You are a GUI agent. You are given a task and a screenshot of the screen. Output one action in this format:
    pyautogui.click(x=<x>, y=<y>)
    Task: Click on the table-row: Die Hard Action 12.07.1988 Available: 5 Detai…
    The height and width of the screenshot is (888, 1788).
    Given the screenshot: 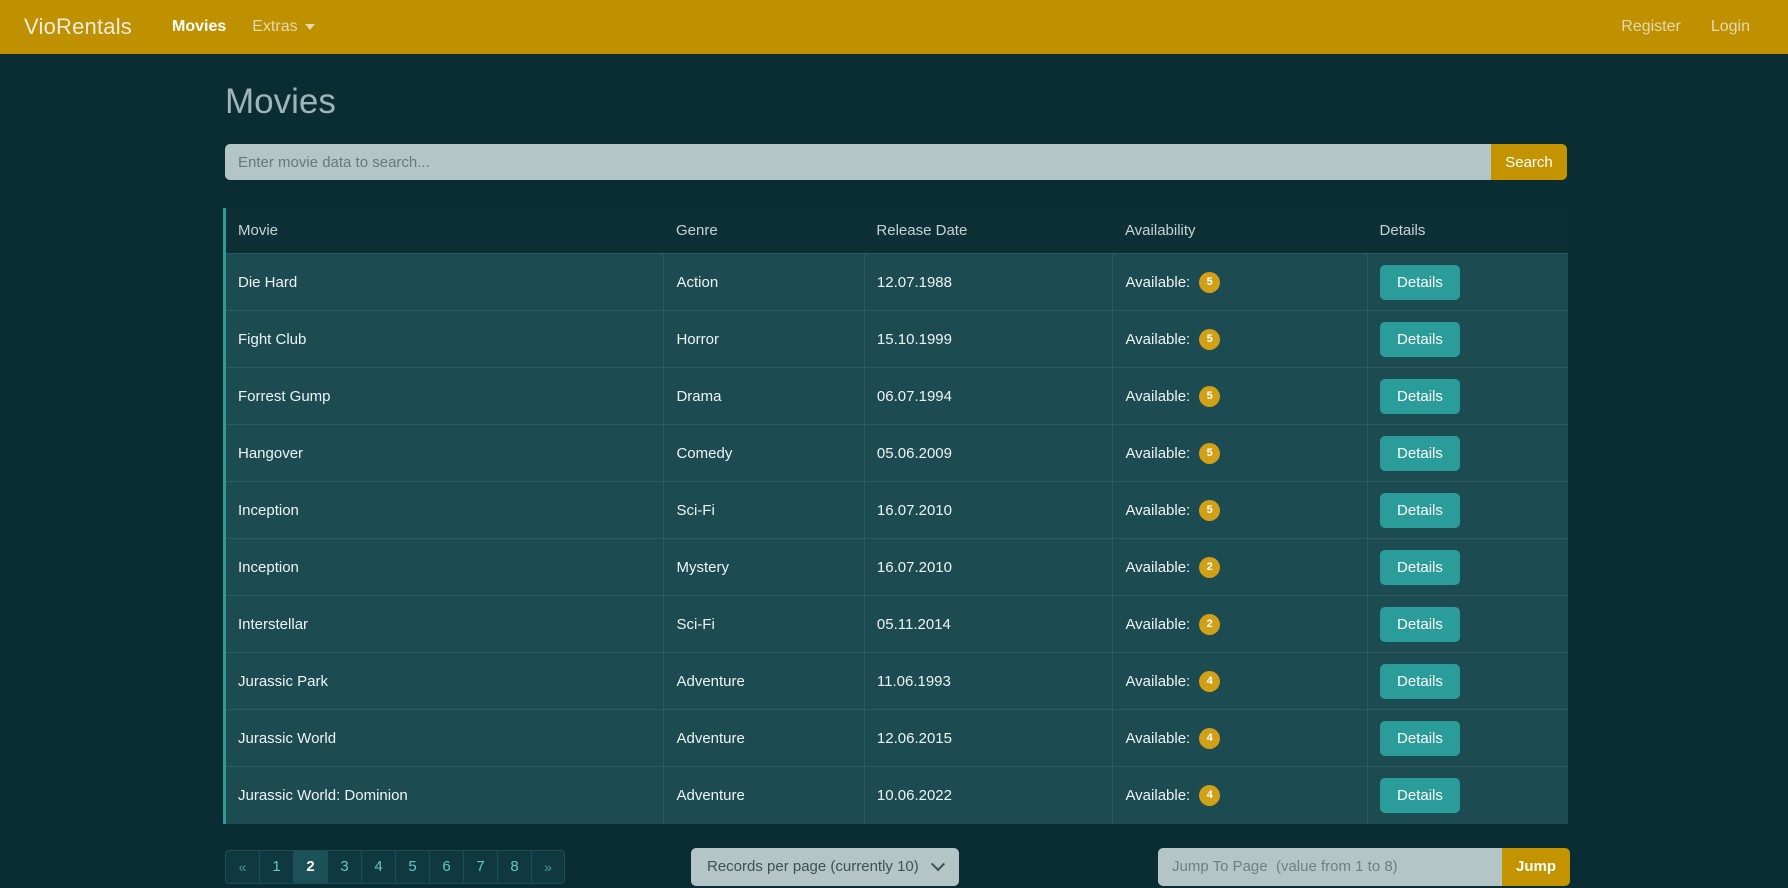 What is the action you would take?
    pyautogui.click(x=897, y=282)
    